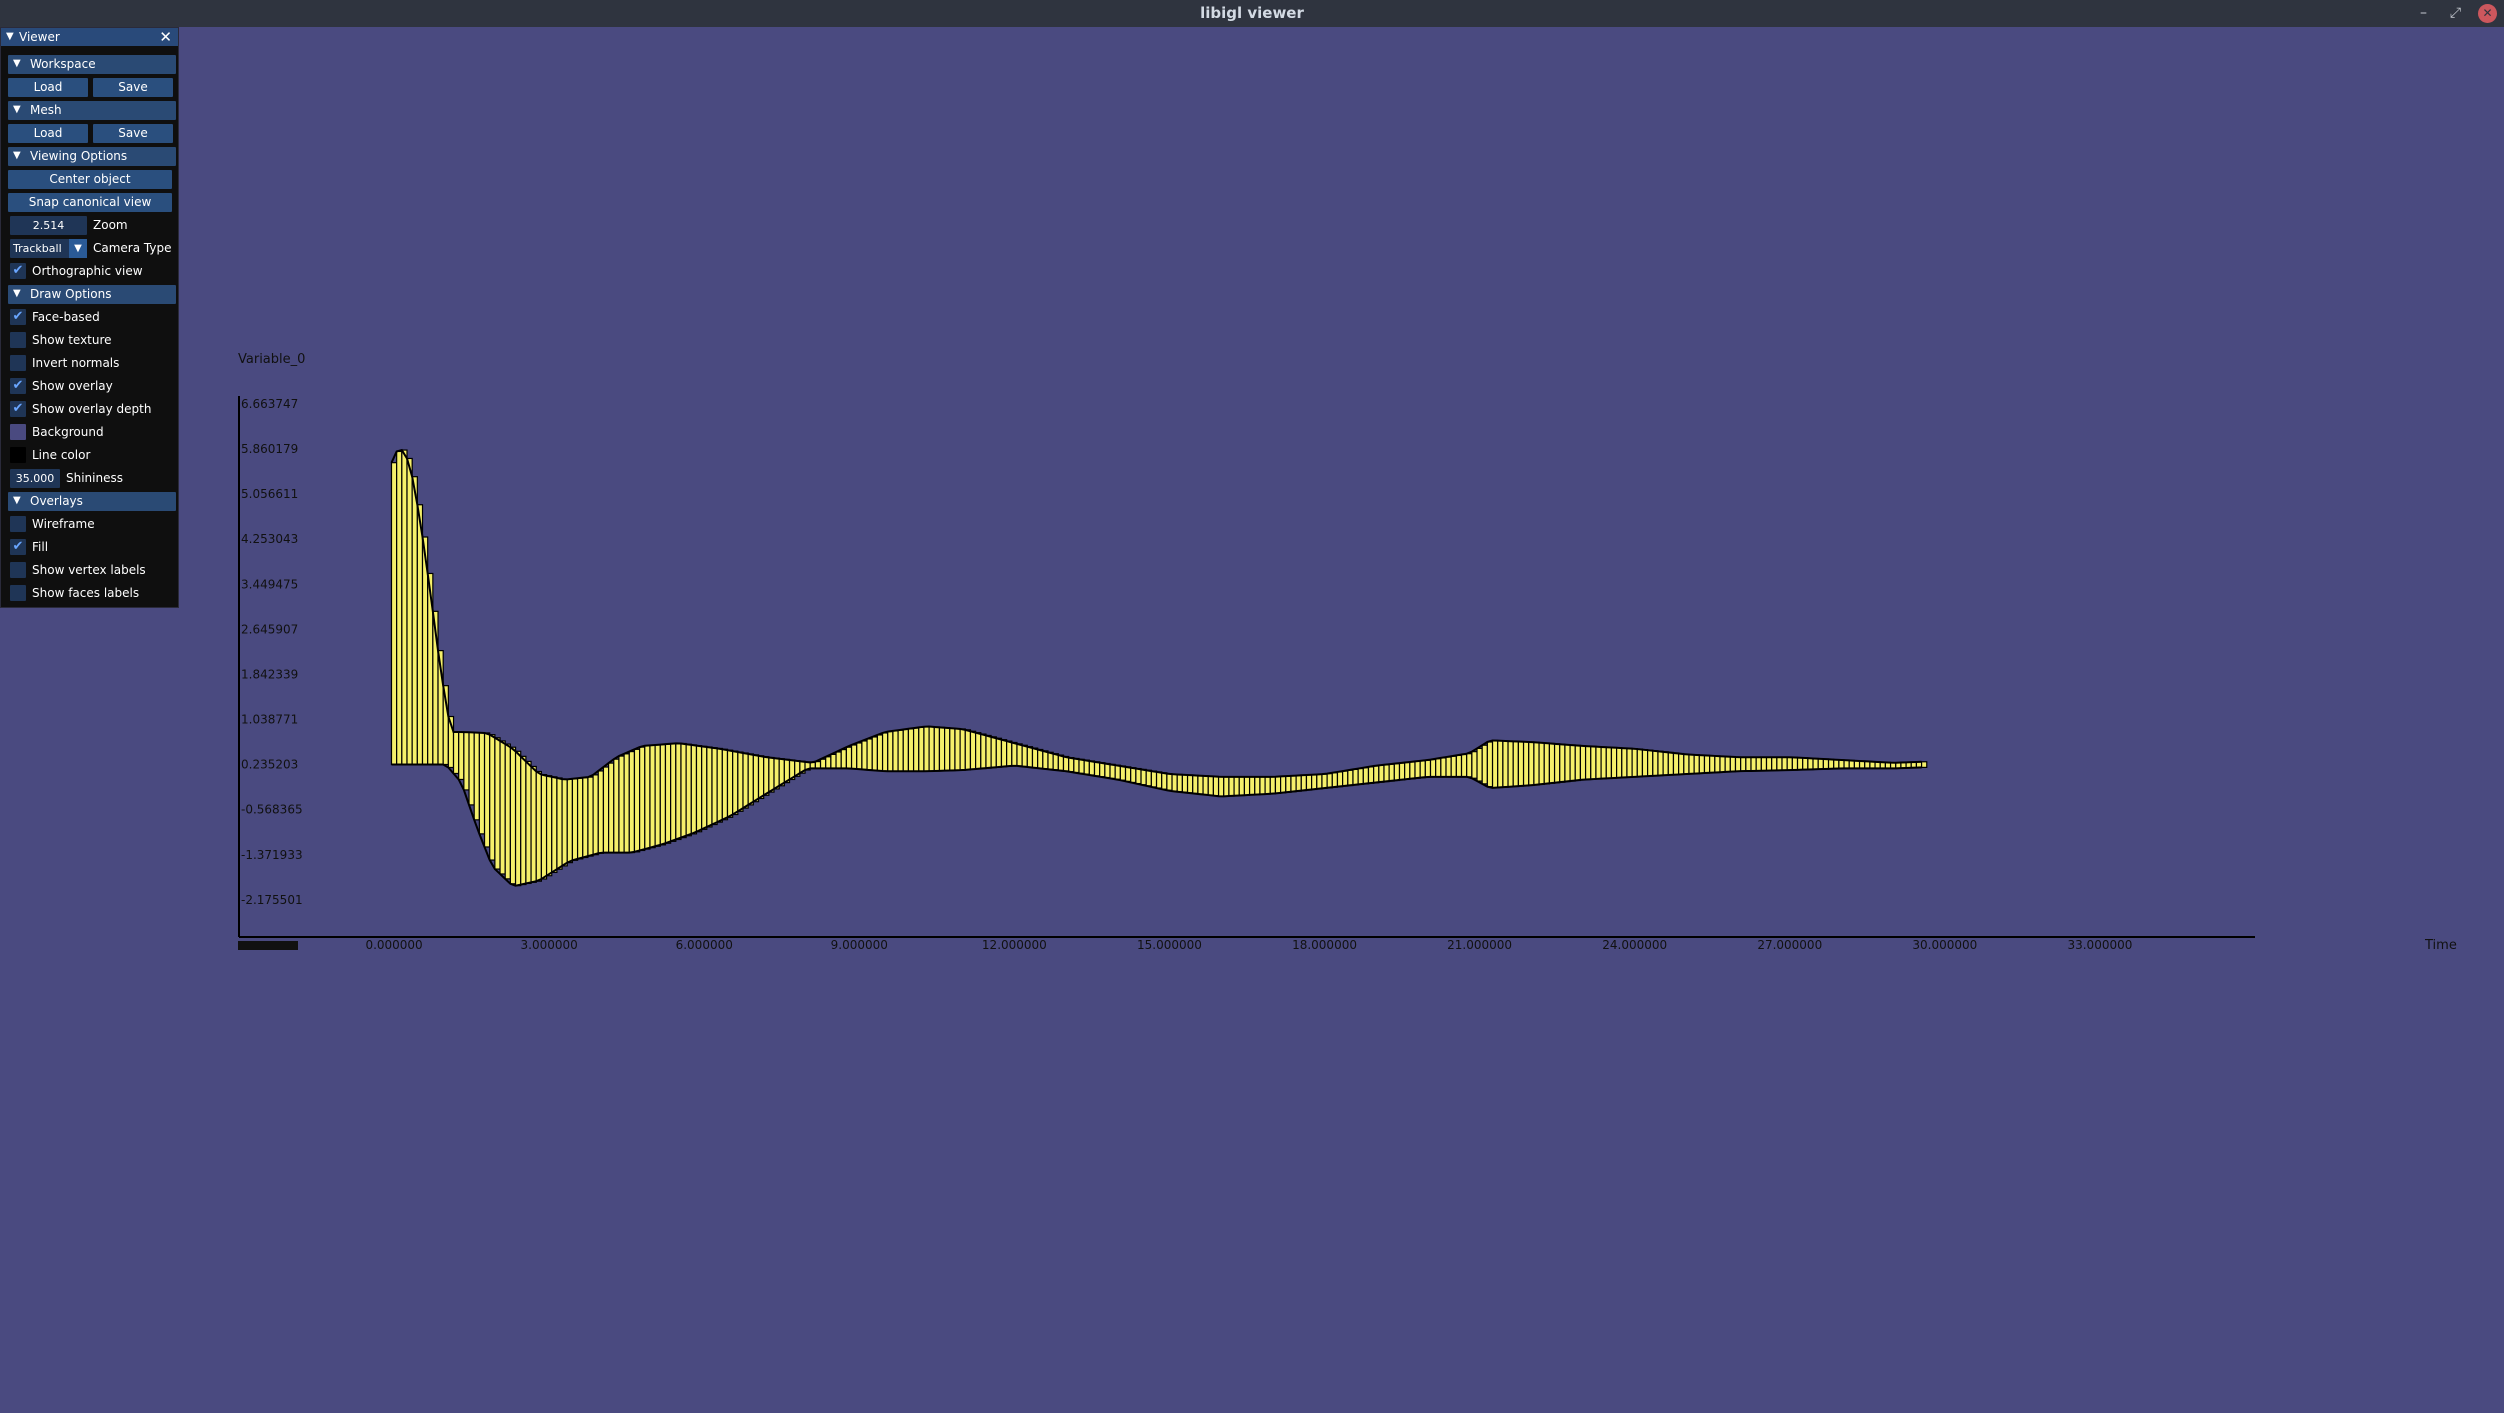 The height and width of the screenshot is (1413, 2504). Describe the element at coordinates (18, 547) in the screenshot. I see `fill-checkbox: ✔` at that location.